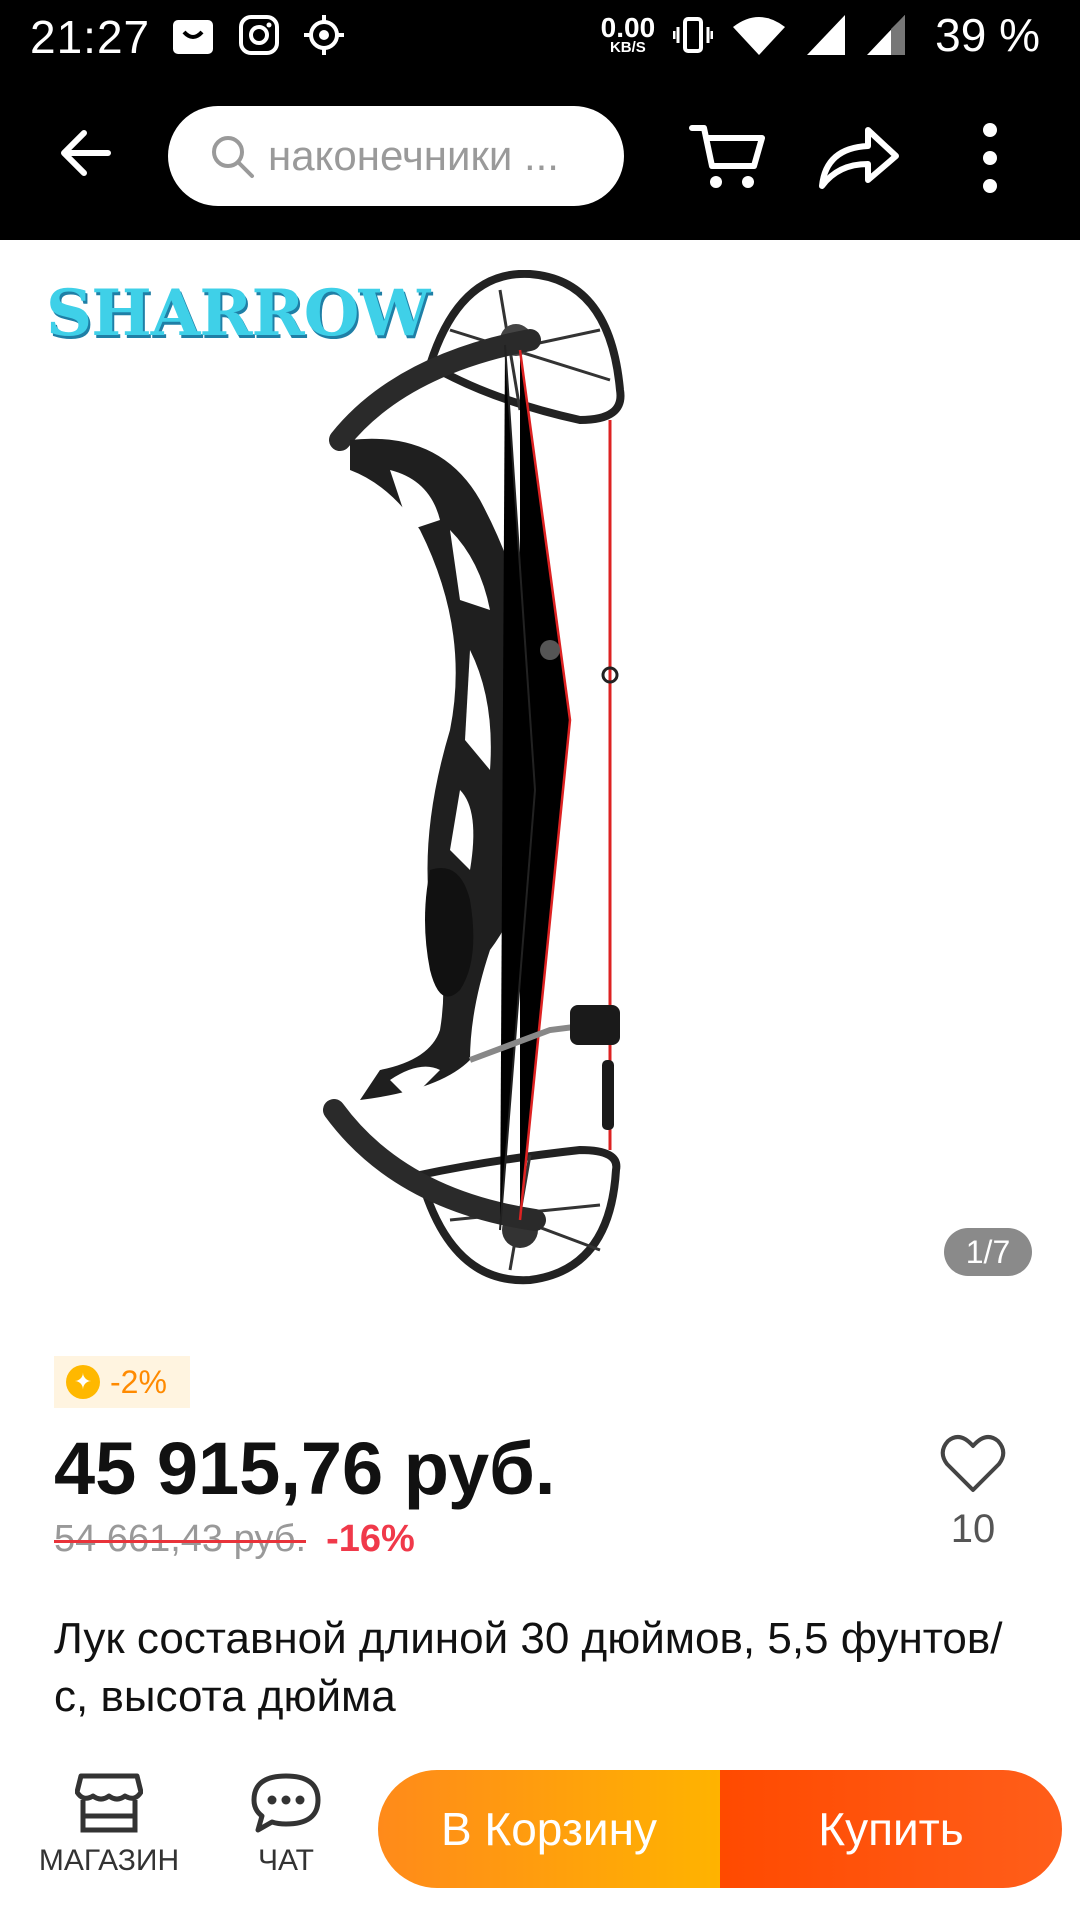  I want to click on target-icon, so click(324, 35).